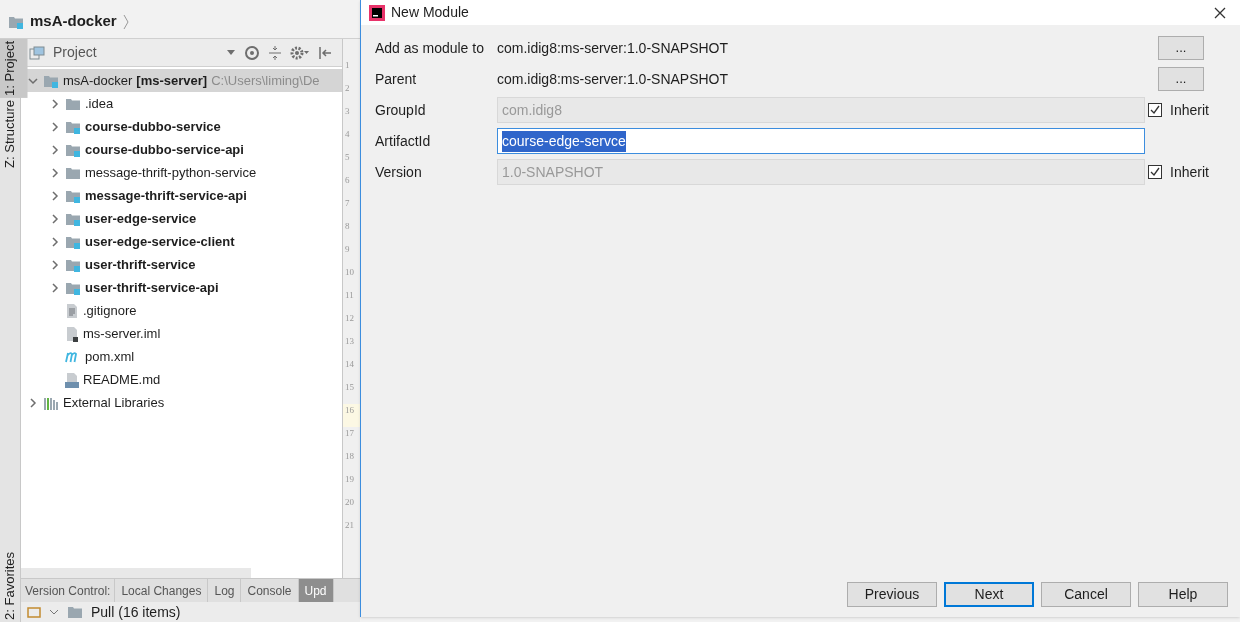 The width and height of the screenshot is (1240, 622). I want to click on tree-item-label: course-dubbo-service-api, so click(164, 149).